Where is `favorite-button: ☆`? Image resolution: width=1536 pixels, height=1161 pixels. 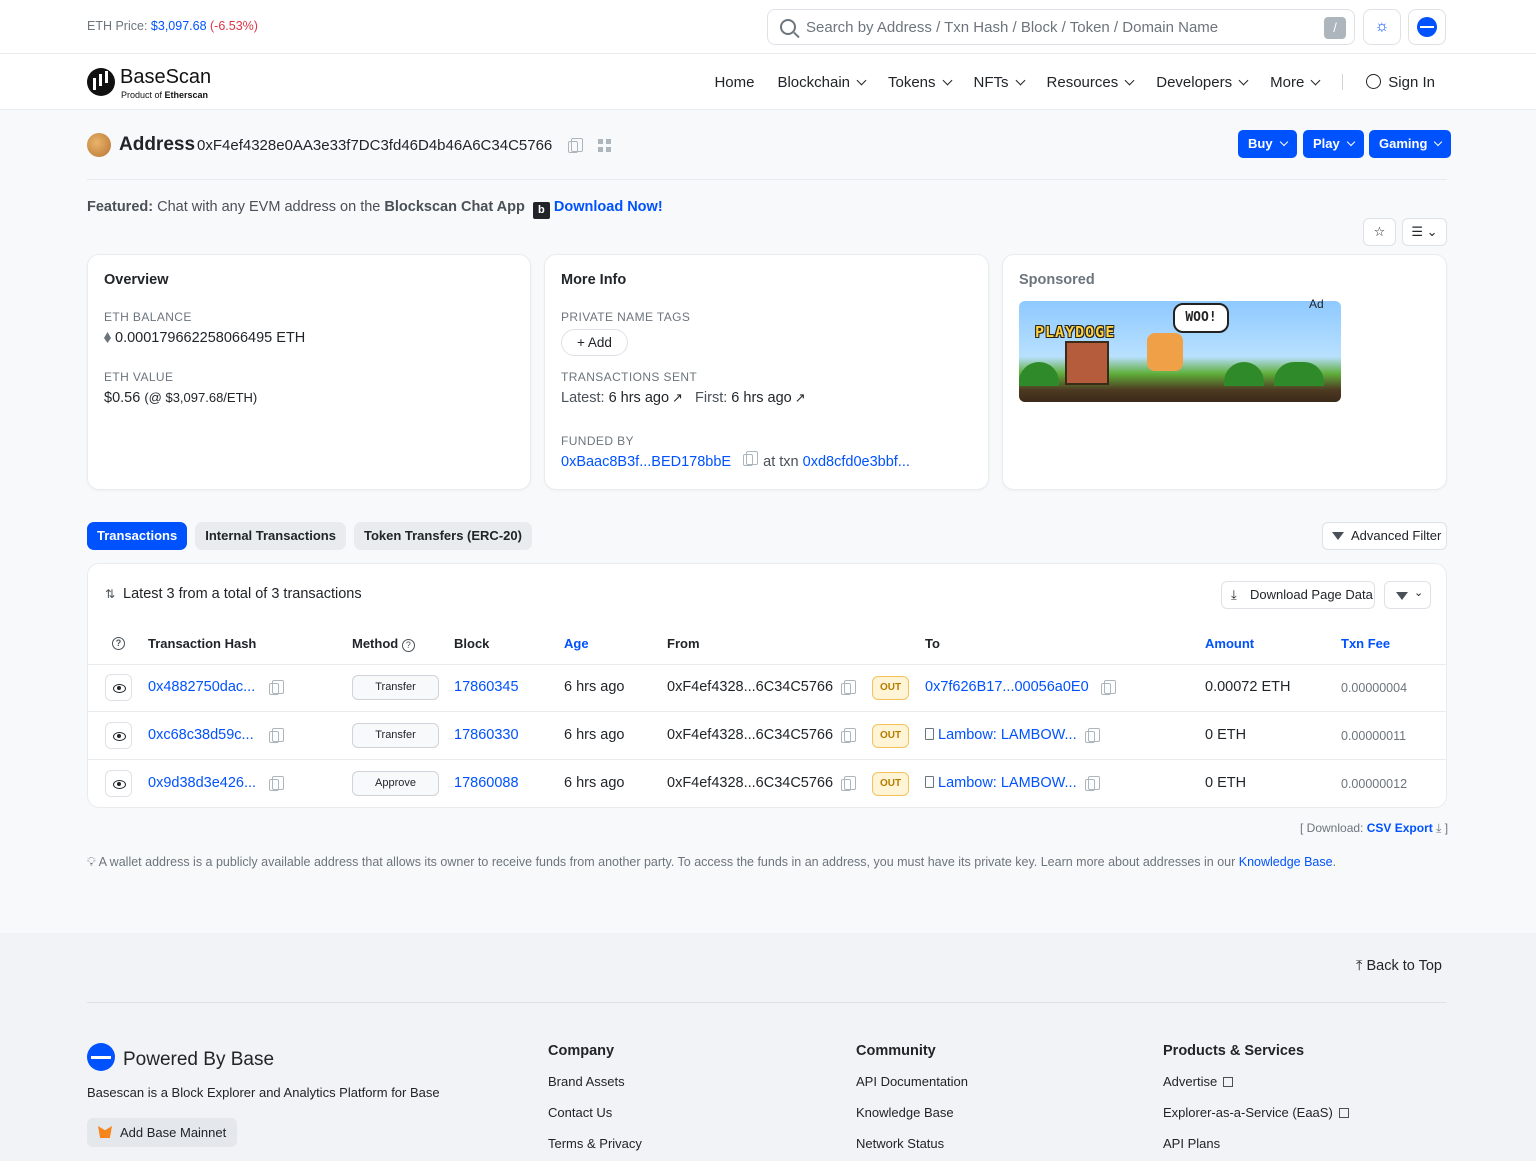 favorite-button: ☆ is located at coordinates (1379, 232).